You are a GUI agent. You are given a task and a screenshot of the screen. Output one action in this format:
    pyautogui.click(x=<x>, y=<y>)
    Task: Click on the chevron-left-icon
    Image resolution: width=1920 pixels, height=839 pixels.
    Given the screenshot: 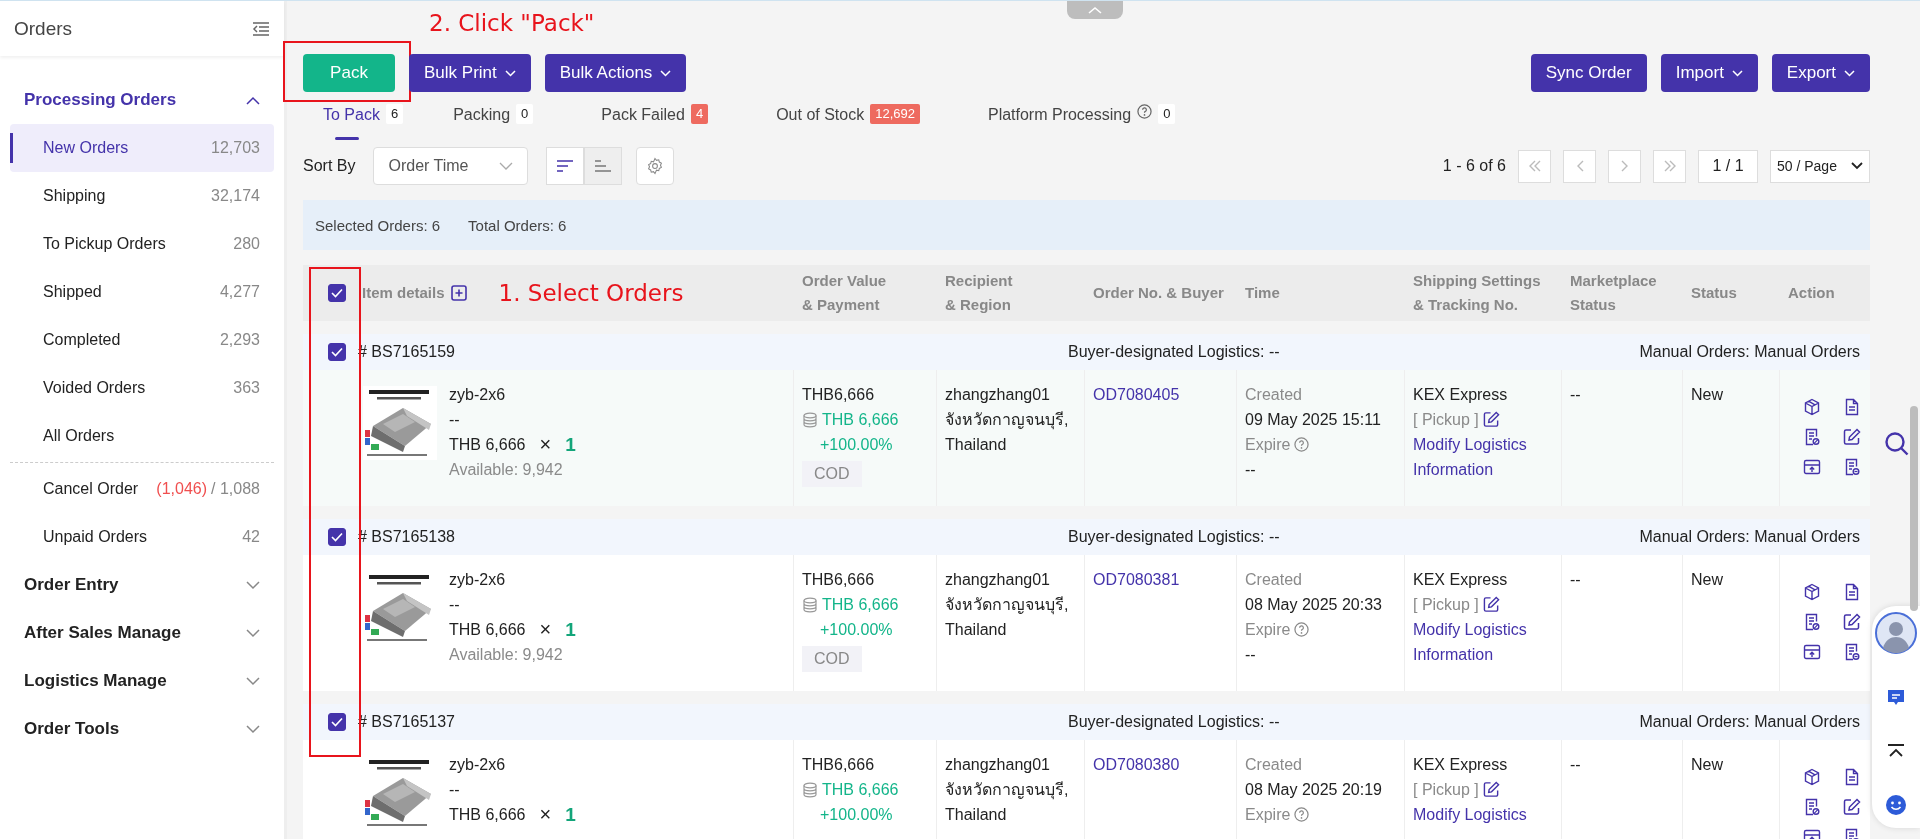 What is the action you would take?
    pyautogui.click(x=1579, y=166)
    